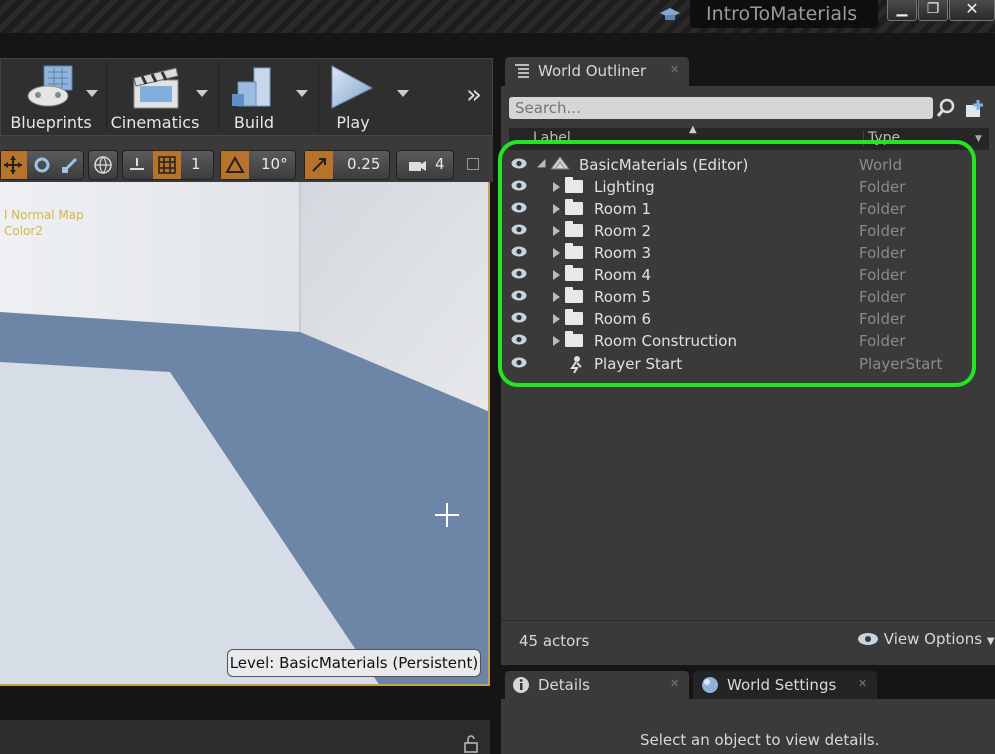 The height and width of the screenshot is (754, 995). Describe the element at coordinates (760, 740) in the screenshot. I see `details-empty-message: Select an object to view details.` at that location.